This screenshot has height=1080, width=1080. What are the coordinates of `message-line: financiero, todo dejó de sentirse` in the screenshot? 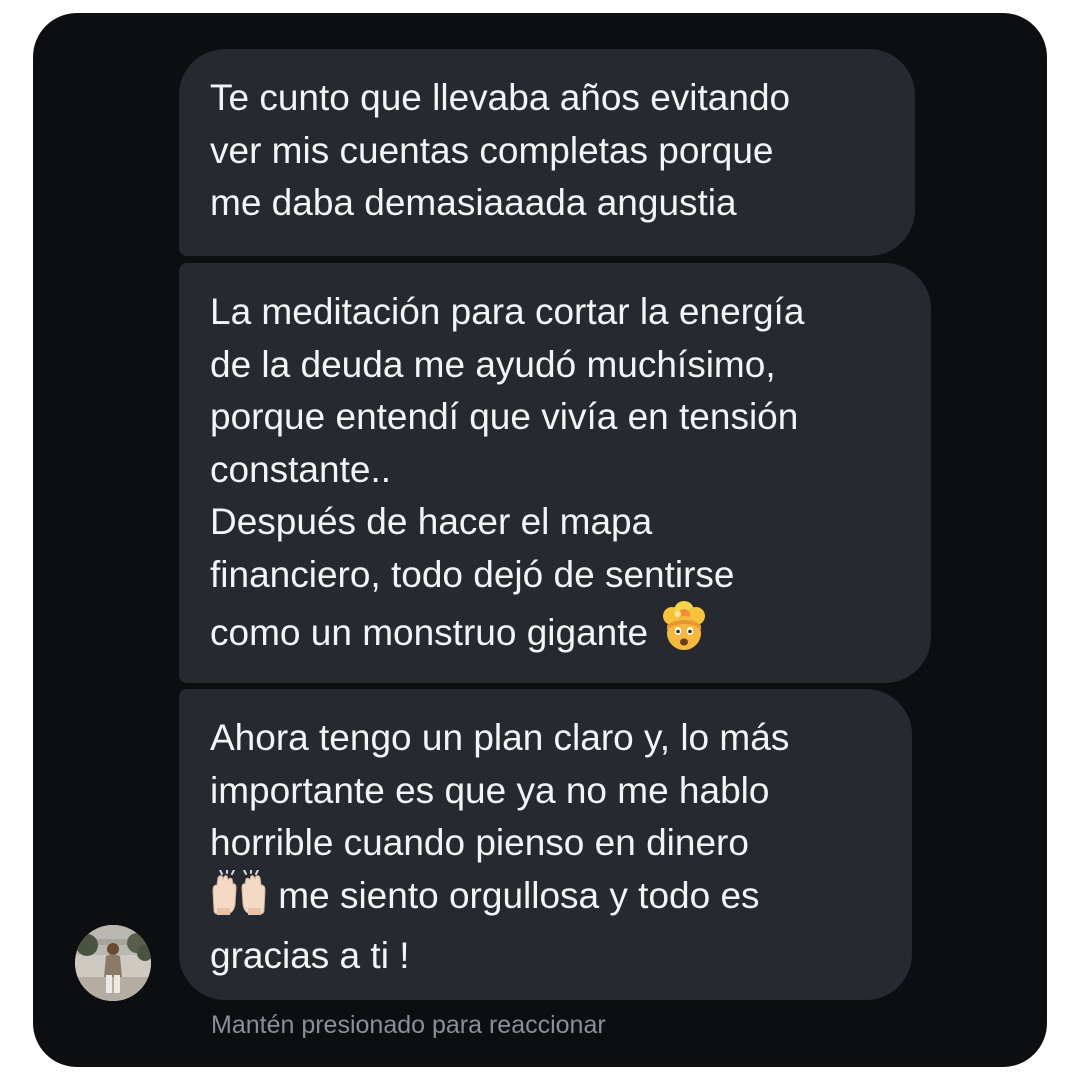 It's located at (472, 574).